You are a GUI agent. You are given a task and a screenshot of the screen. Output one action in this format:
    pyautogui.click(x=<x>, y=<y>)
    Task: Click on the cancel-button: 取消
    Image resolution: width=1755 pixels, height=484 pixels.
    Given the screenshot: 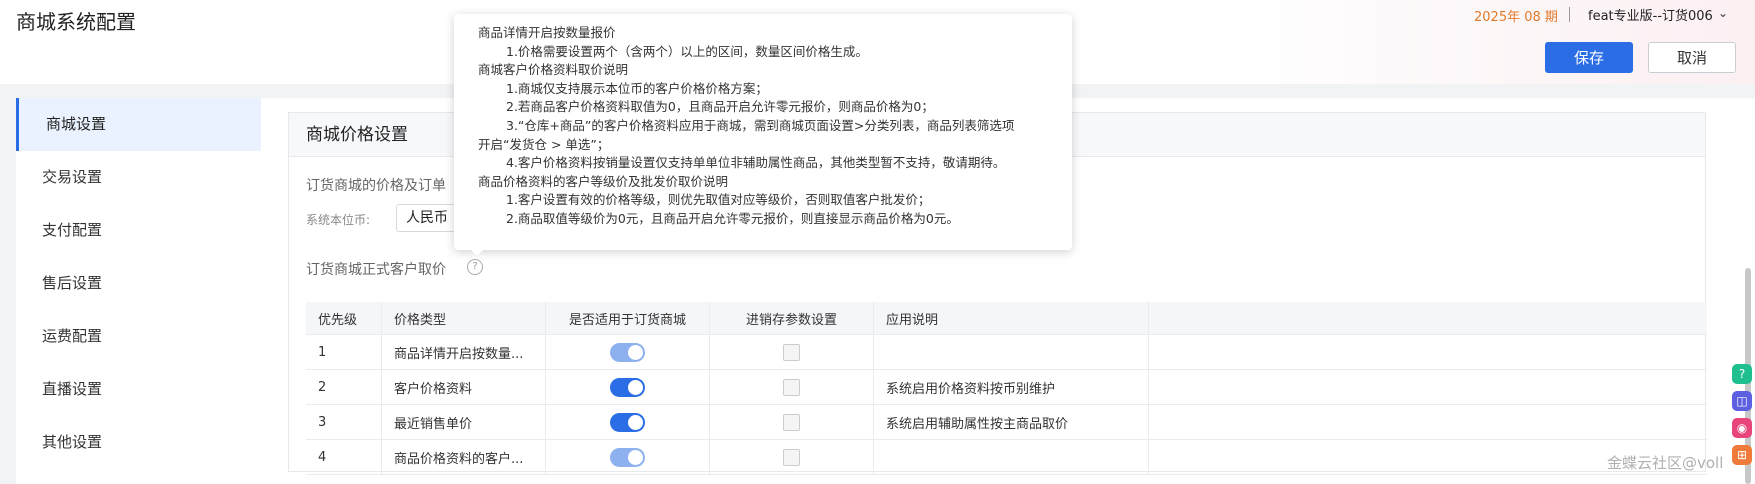 What is the action you would take?
    pyautogui.click(x=1692, y=57)
    